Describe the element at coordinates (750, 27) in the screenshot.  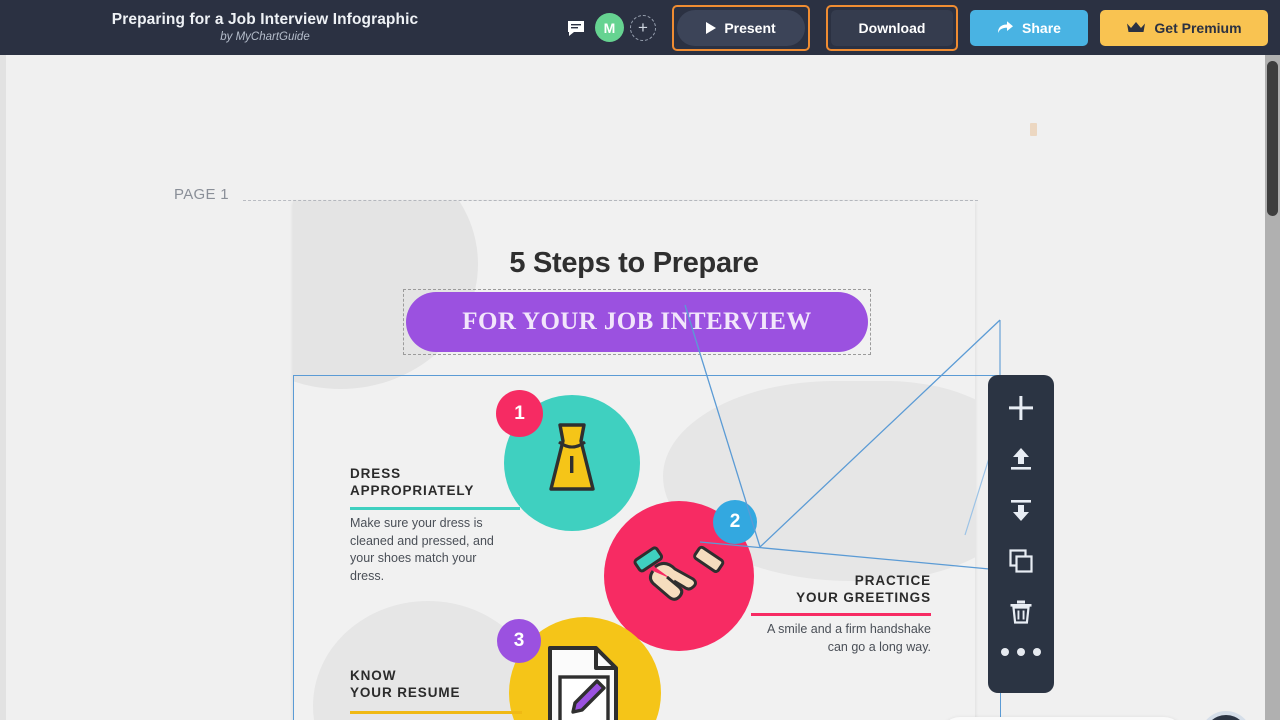
I see `present-button-label: Present` at that location.